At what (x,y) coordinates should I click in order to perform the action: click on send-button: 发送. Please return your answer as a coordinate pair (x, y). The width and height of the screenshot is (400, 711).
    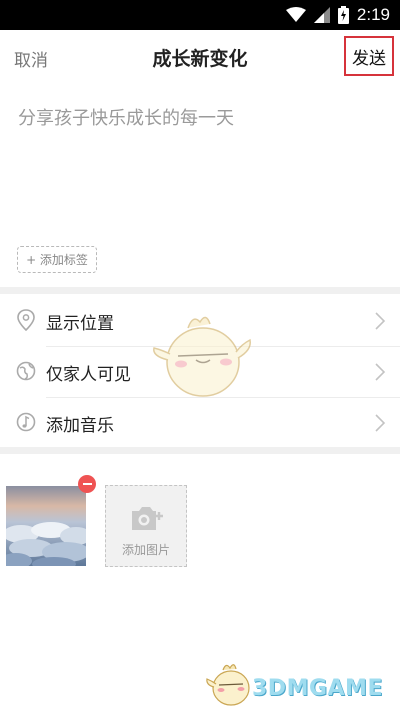
    Looking at the image, I should click on (369, 56).